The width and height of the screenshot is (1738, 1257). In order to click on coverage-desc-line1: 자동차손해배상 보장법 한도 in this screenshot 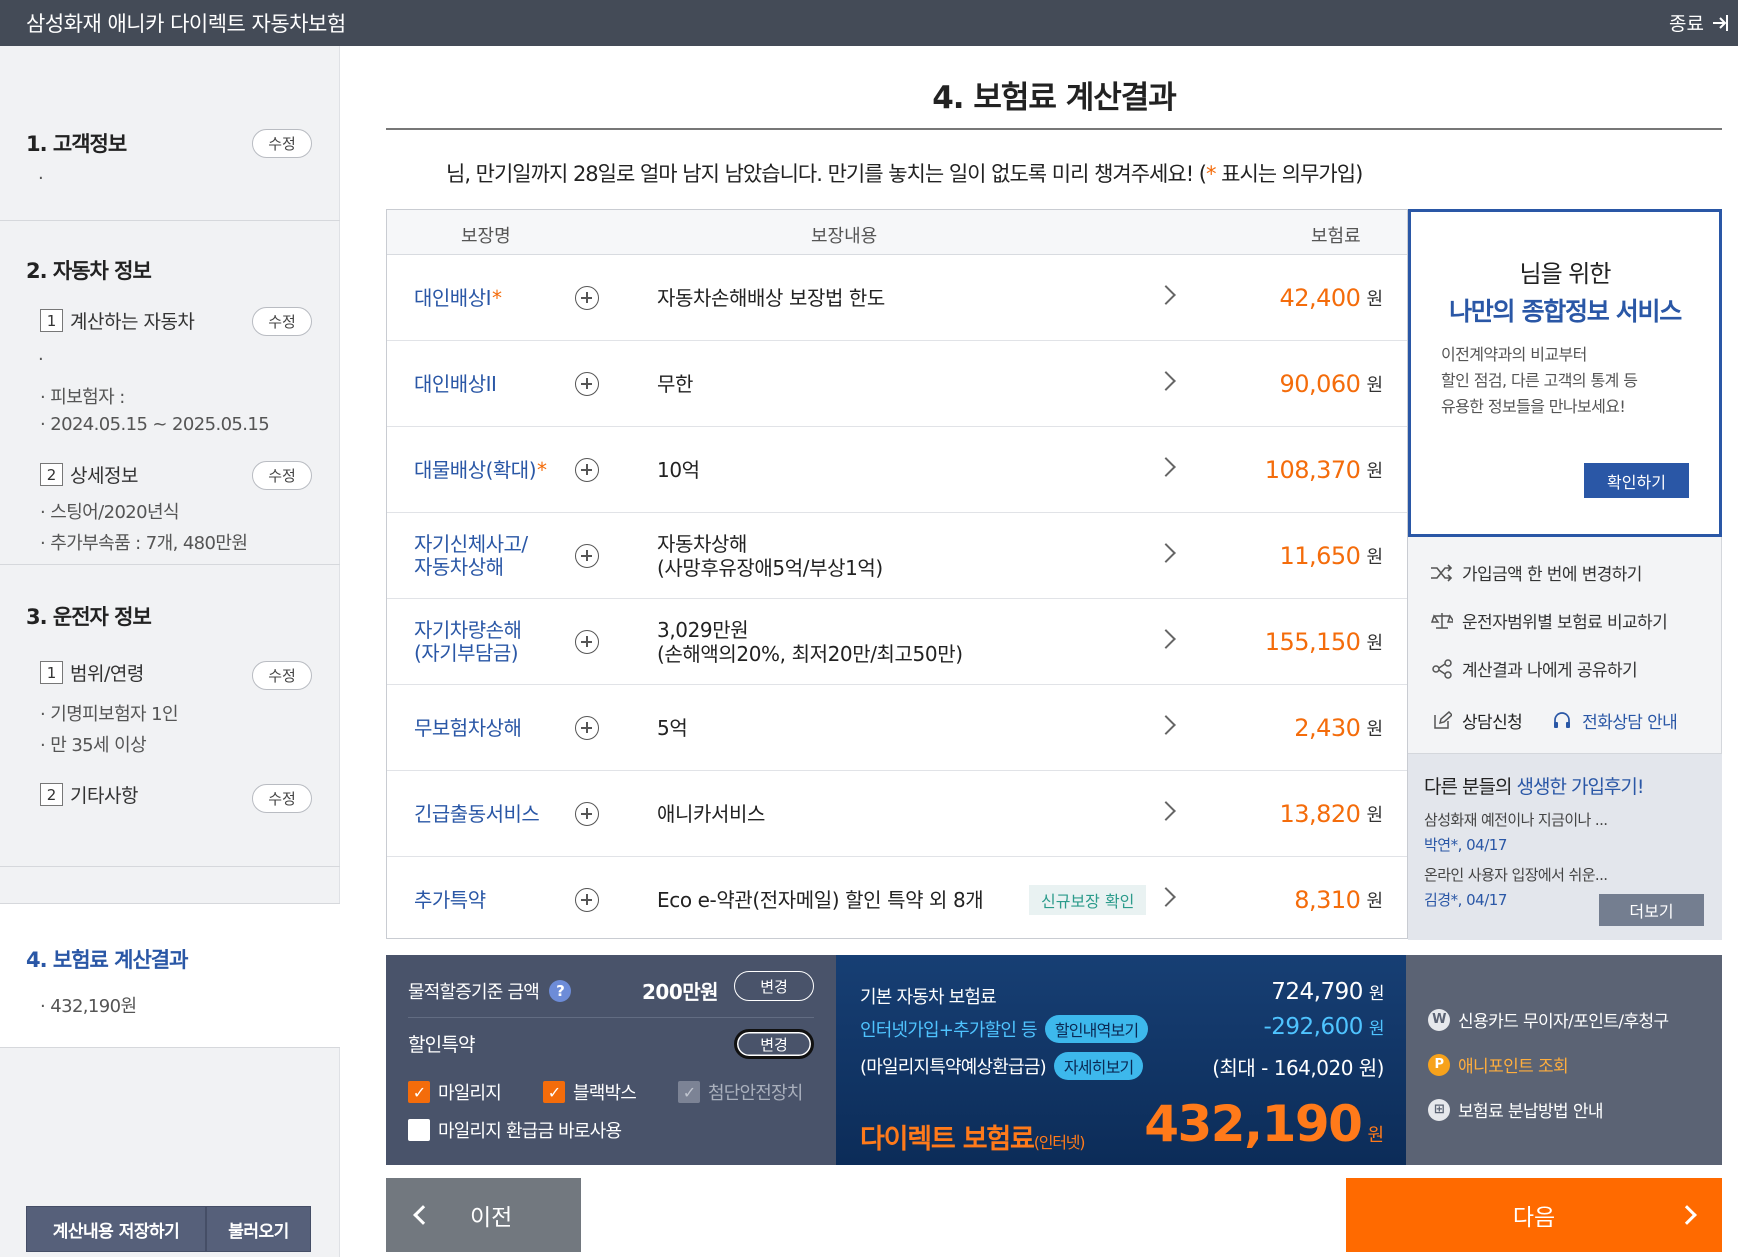, I will do `click(771, 298)`.